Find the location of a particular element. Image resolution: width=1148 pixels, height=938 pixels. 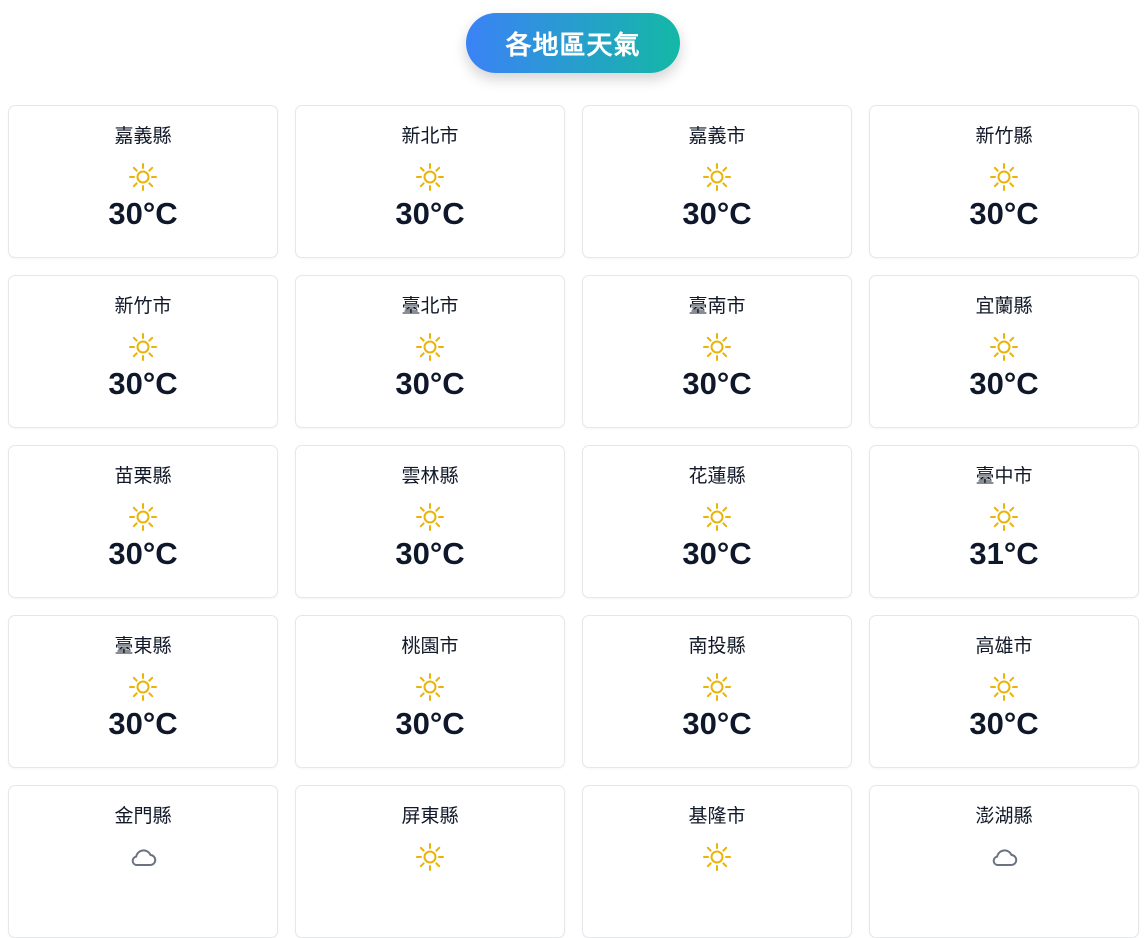

weather-card: 臺東縣 30°C is located at coordinates (143, 691).